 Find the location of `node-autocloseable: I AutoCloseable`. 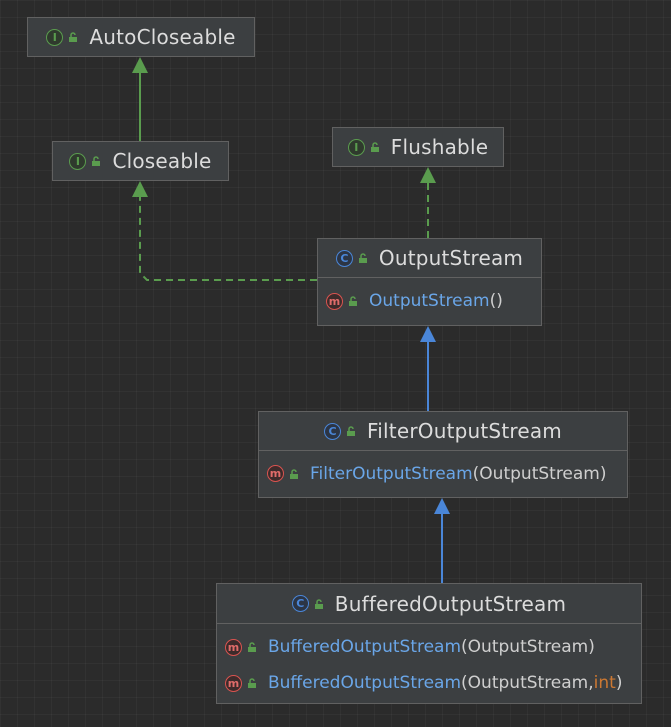

node-autocloseable: I AutoCloseable is located at coordinates (141, 37).